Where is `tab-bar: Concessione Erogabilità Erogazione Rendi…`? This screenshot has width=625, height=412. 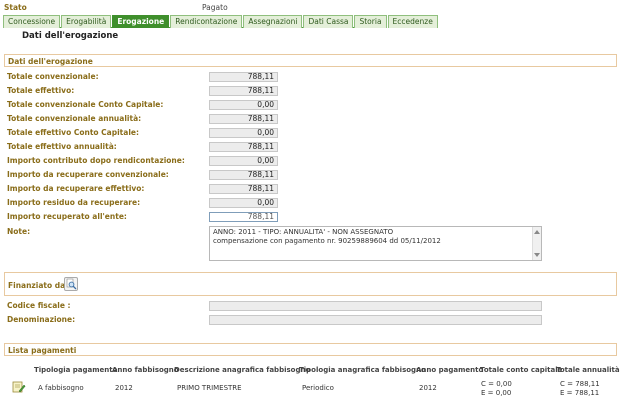
tab-bar: Concessione Erogabilità Erogazione Rendi… is located at coordinates (220, 21).